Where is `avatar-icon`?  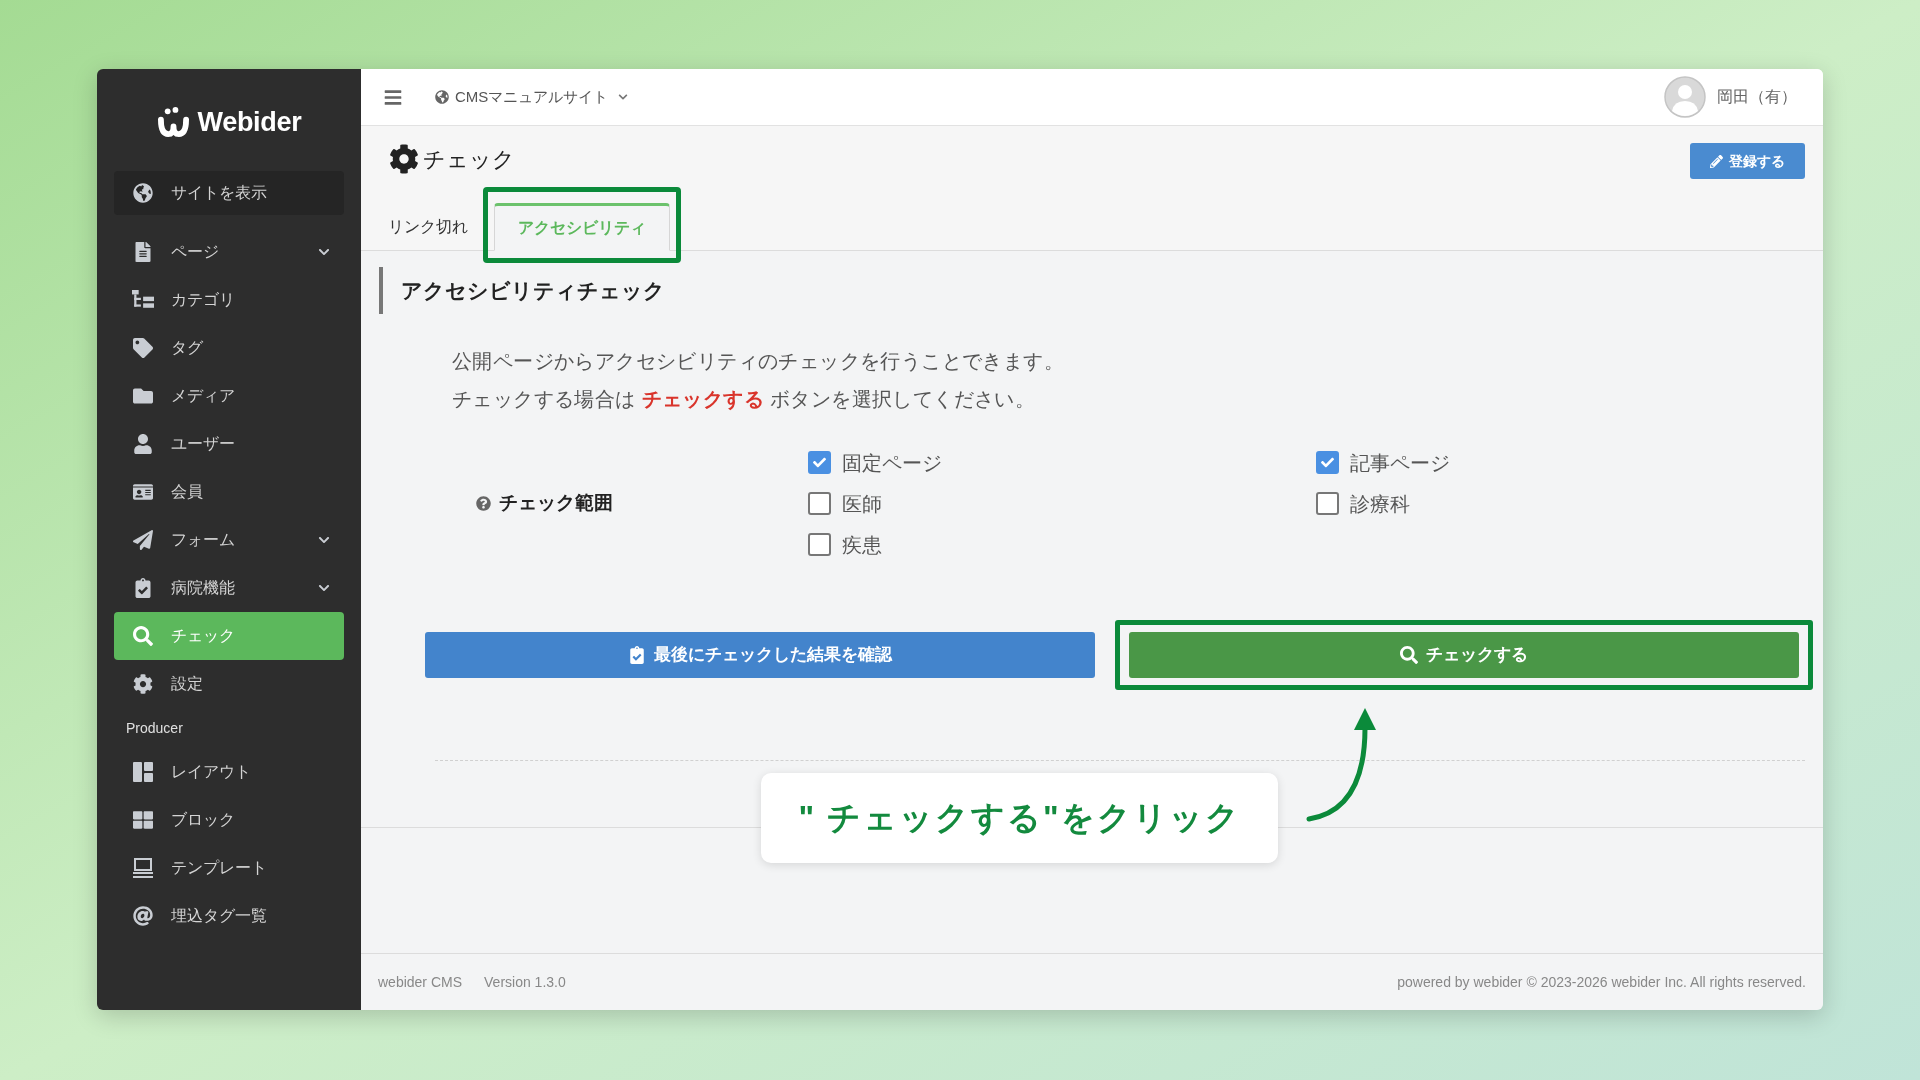 avatar-icon is located at coordinates (1685, 97).